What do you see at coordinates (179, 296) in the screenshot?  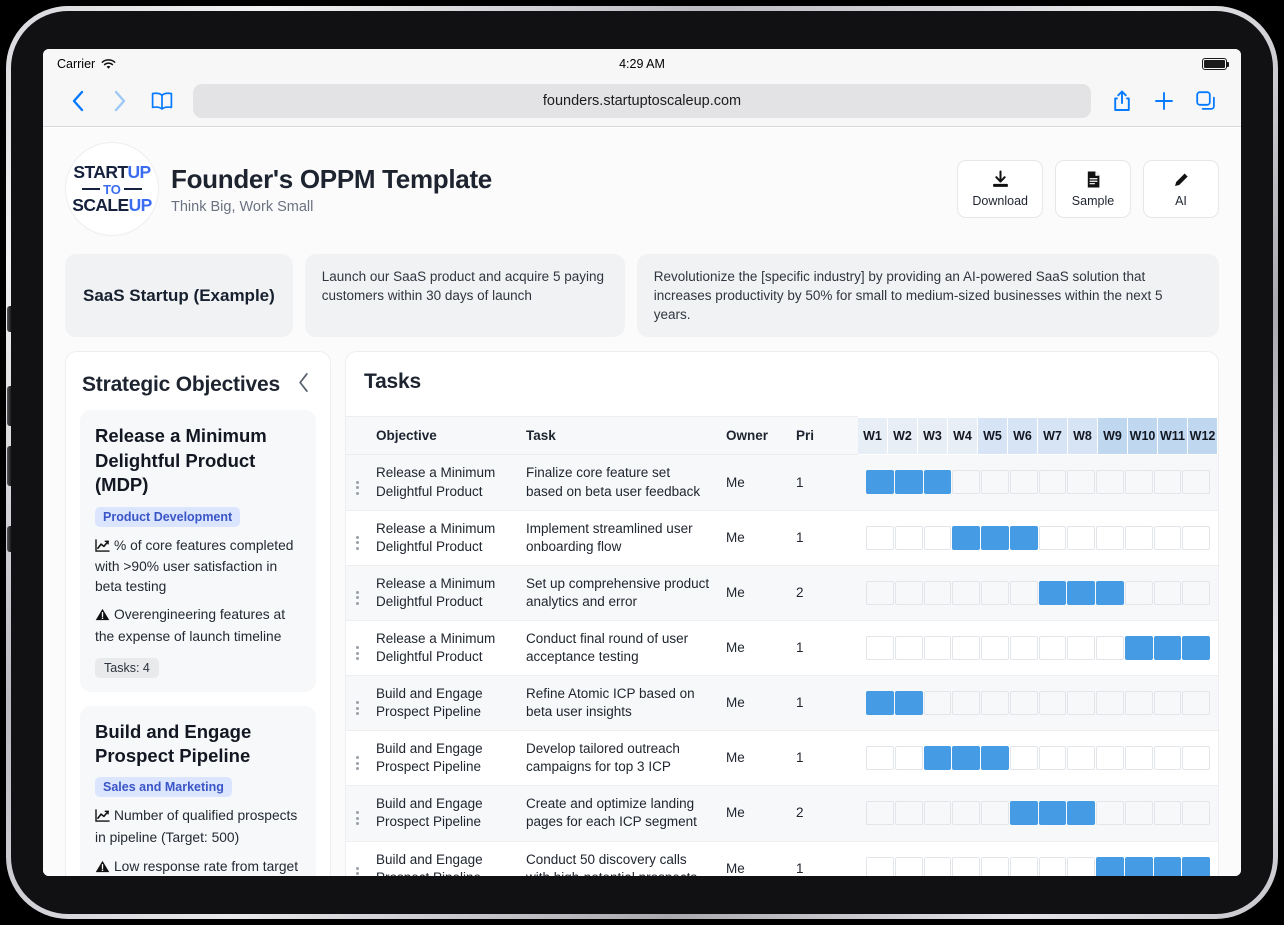 I see `company-selector: SaaS Startup (Example)` at bounding box center [179, 296].